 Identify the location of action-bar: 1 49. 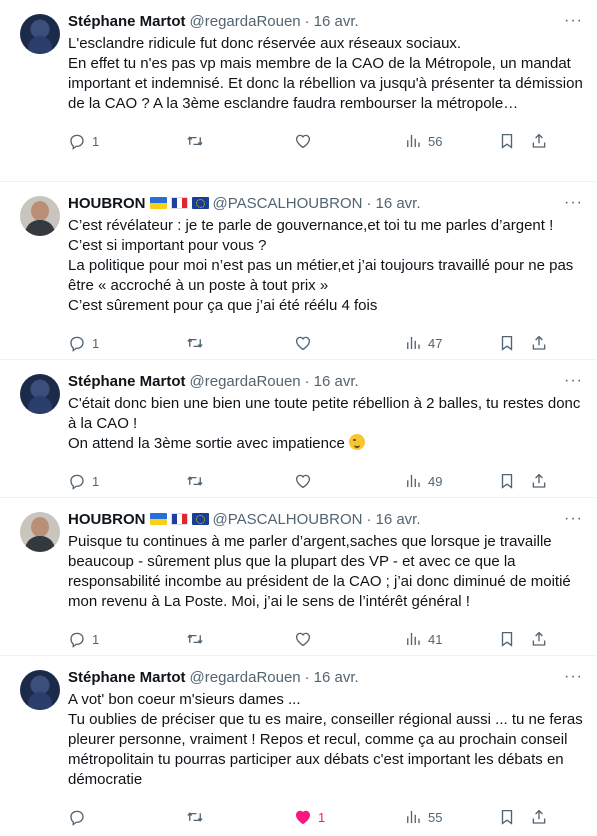
(325, 481).